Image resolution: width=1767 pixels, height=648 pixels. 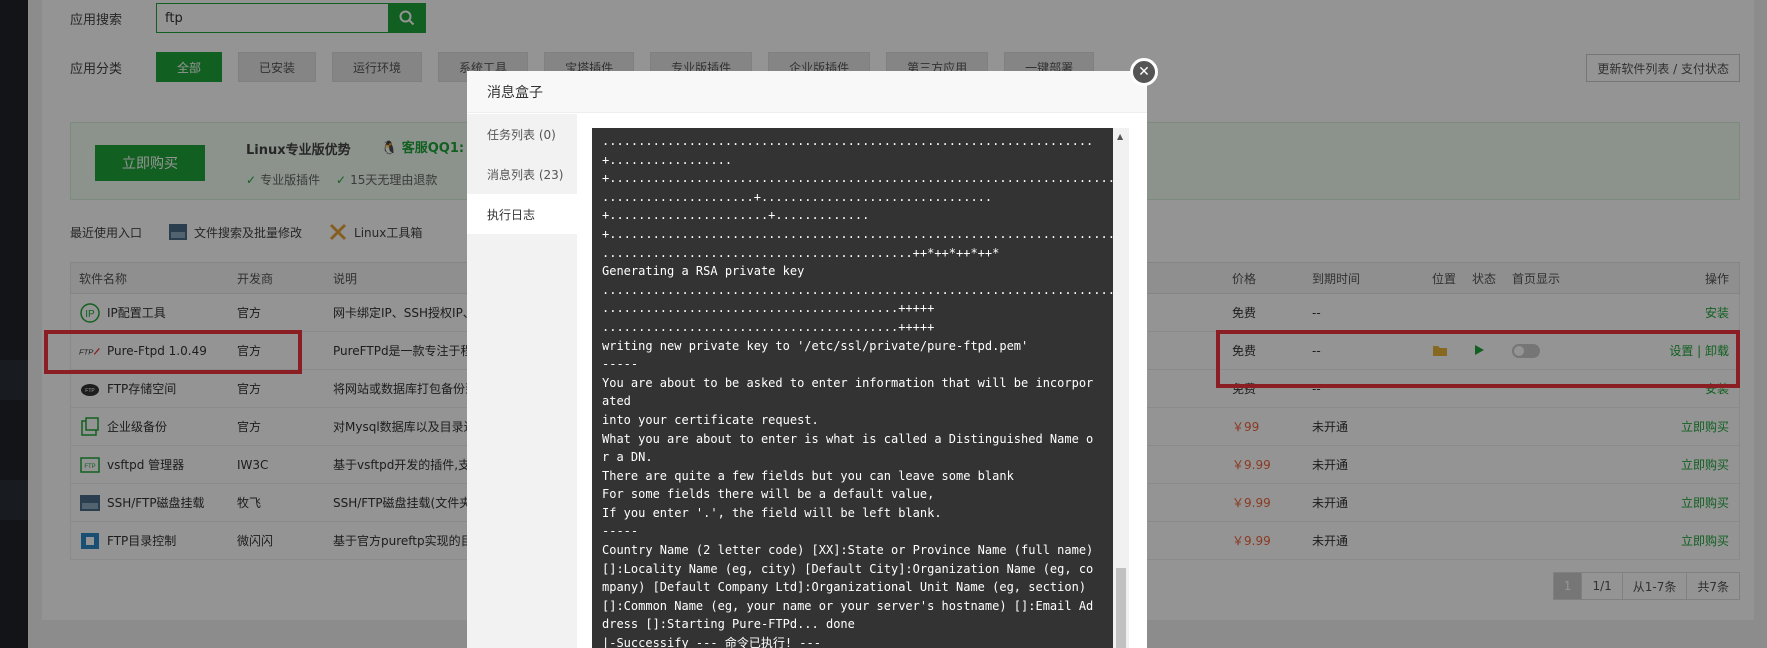 I want to click on close-button: ✕, so click(x=1144, y=72).